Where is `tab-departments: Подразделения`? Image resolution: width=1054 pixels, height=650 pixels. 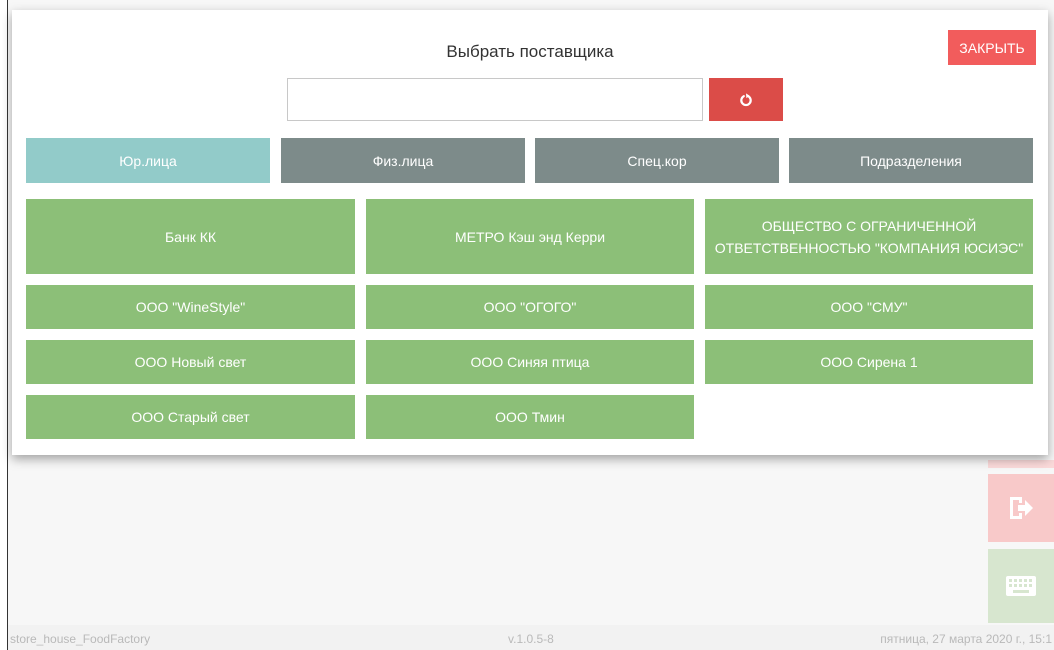
tab-departments: Подразделения is located at coordinates (911, 160).